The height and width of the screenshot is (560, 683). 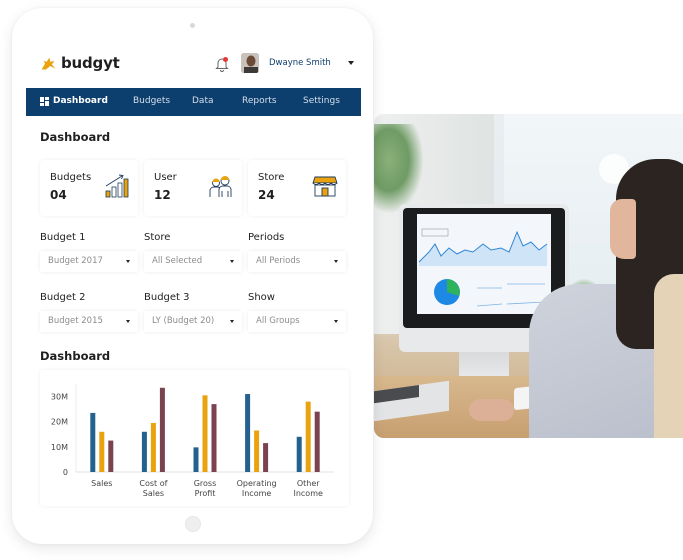 What do you see at coordinates (205, 493) in the screenshot?
I see `x-tick-label: Profit` at bounding box center [205, 493].